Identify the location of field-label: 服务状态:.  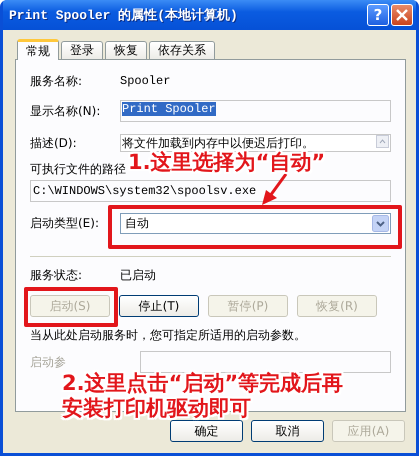
(57, 275).